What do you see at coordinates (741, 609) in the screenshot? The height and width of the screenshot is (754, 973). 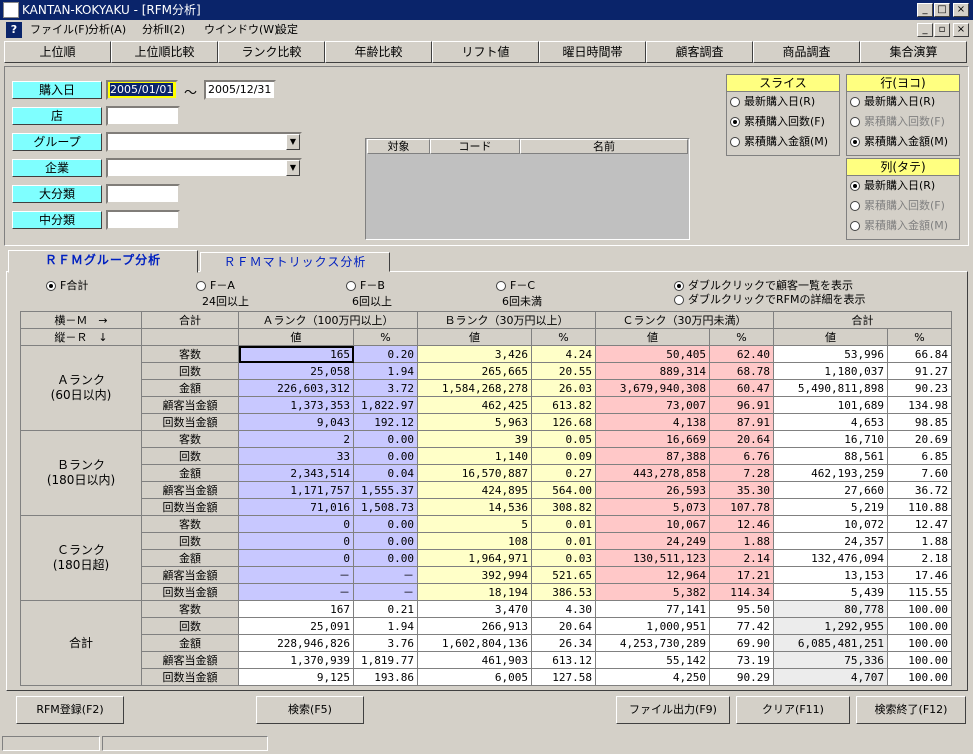 I see `cell-value: 95.50` at bounding box center [741, 609].